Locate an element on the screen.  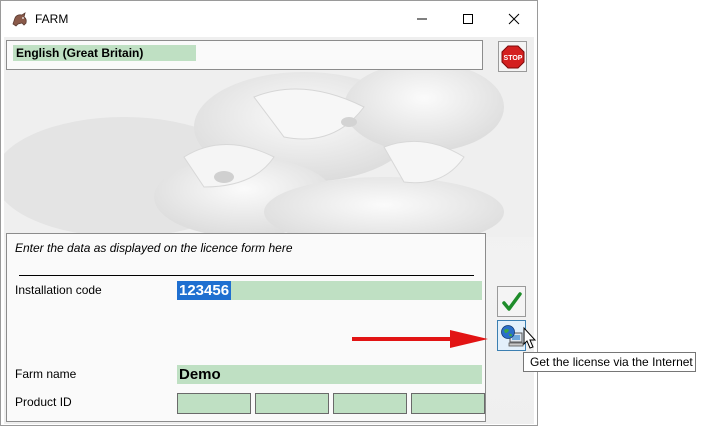
close-icon is located at coordinates (514, 19).